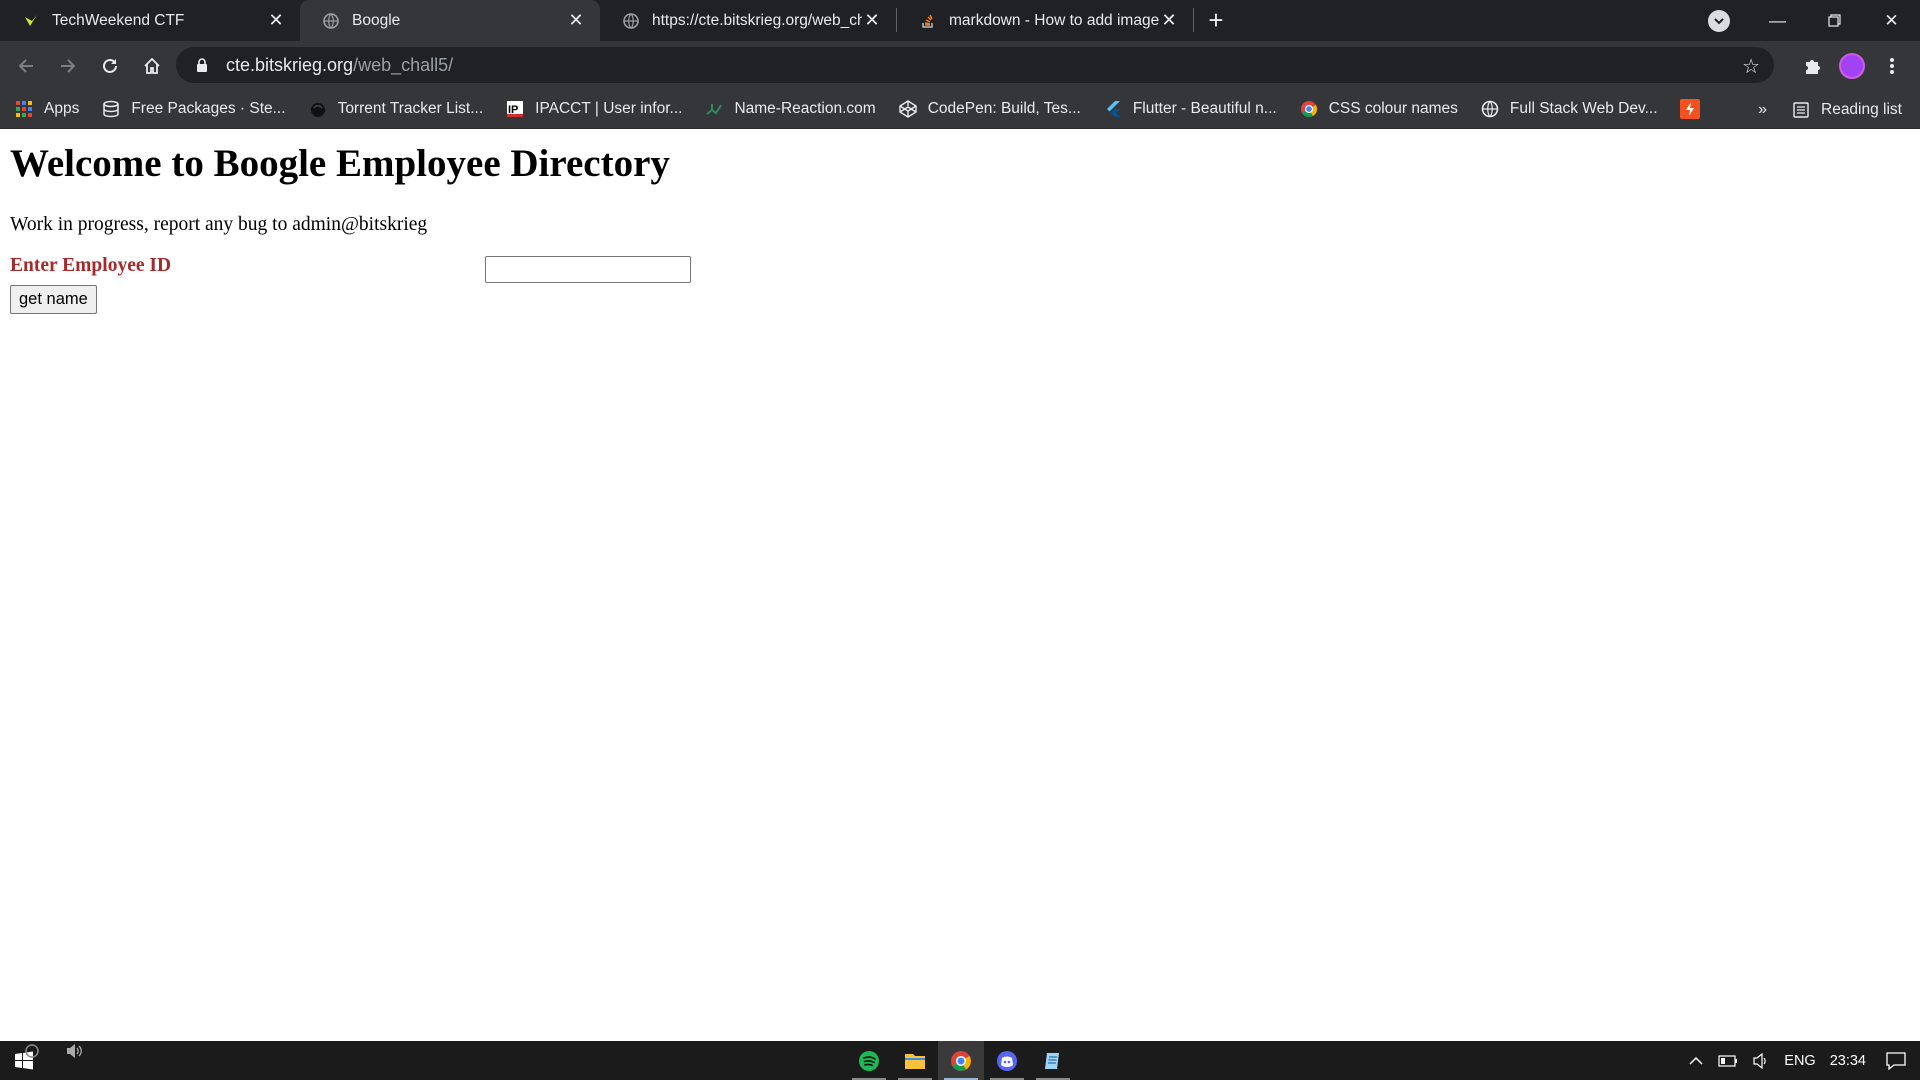 The width and height of the screenshot is (1920, 1080). I want to click on system-tray: ENG 23:34, so click(1804, 1060).